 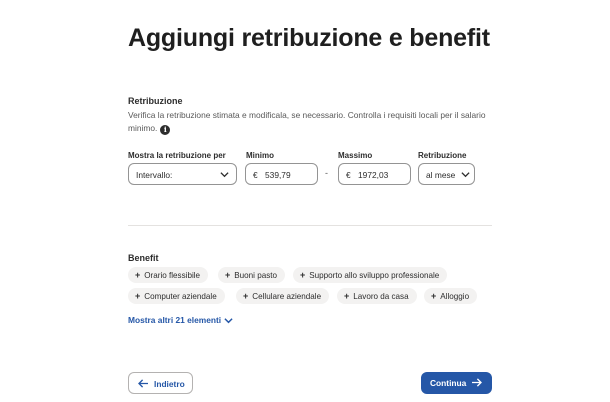 I want to click on benefit-chip-label: Cellulare aziendale, so click(x=287, y=296).